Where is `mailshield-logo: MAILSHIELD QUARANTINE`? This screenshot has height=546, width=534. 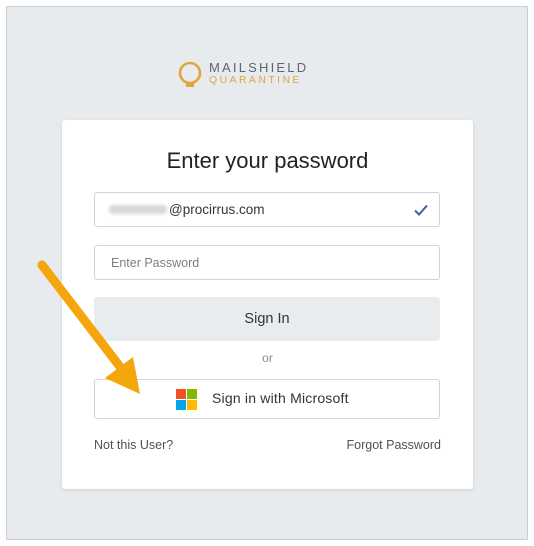
mailshield-logo: MAILSHIELD QUARANTINE is located at coordinates (258, 75).